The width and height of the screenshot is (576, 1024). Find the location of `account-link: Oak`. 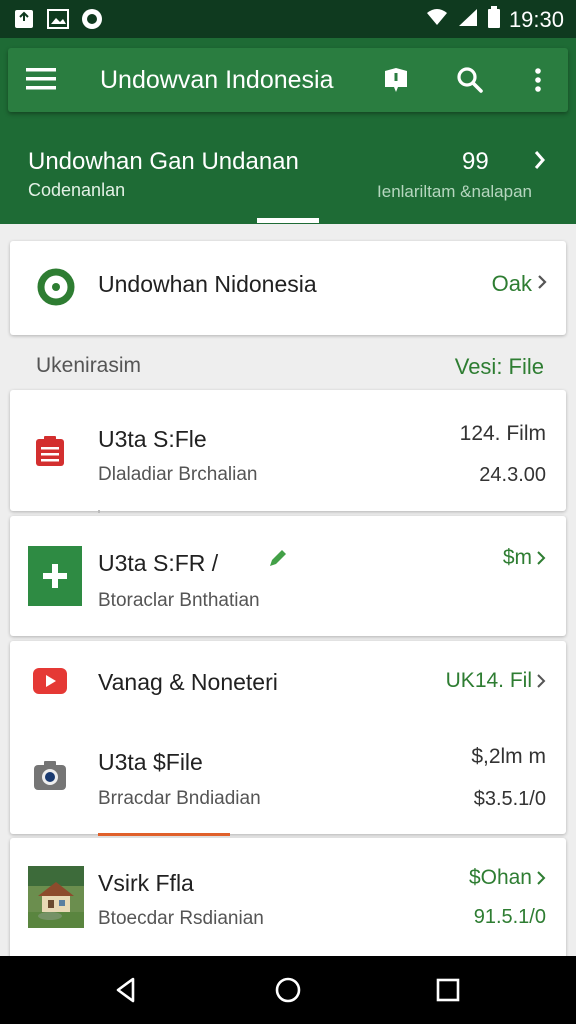

account-link: Oak is located at coordinates (520, 284).